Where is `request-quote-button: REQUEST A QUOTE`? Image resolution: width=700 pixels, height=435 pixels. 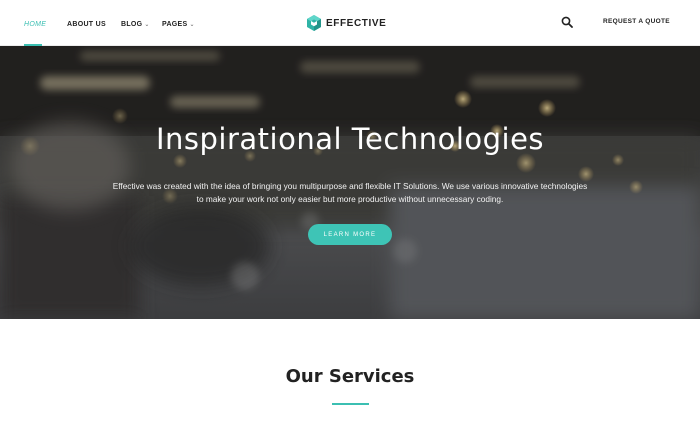
request-quote-button: REQUEST A QUOTE is located at coordinates (636, 23).